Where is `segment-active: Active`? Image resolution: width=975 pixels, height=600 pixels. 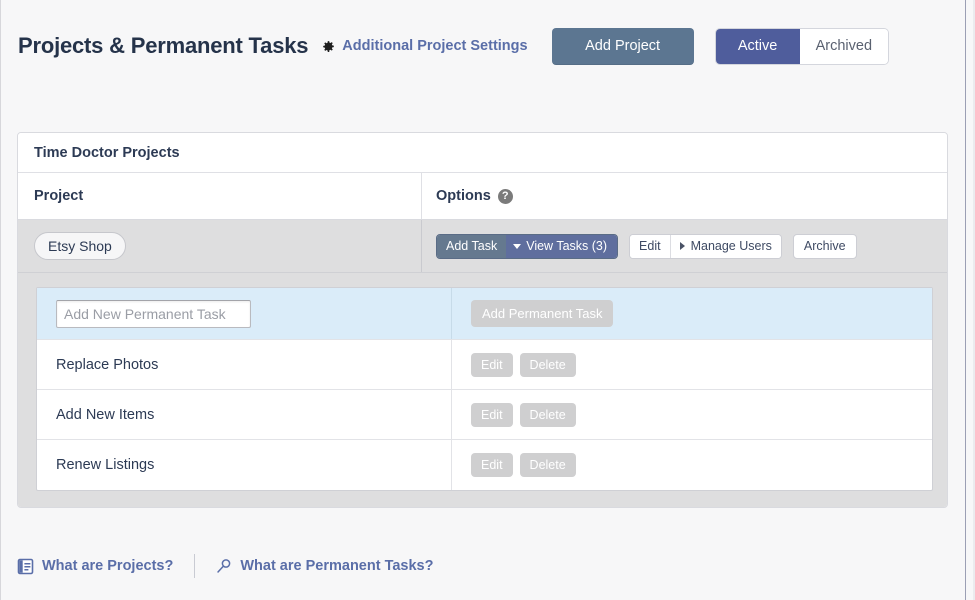
segment-active: Active is located at coordinates (757, 46).